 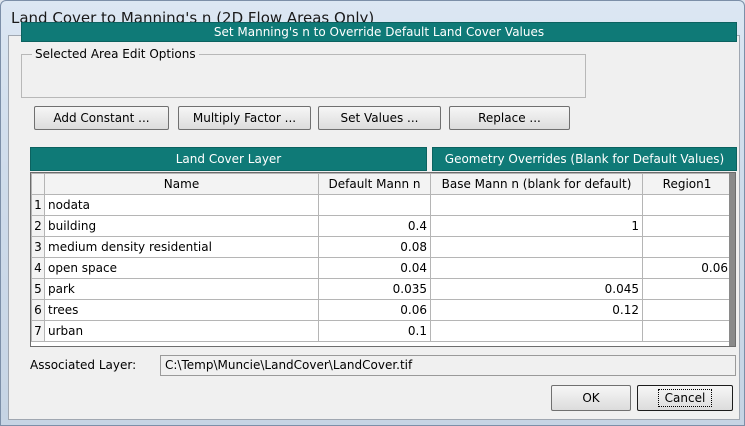 What do you see at coordinates (181, 331) in the screenshot?
I see `cell-name: urban` at bounding box center [181, 331].